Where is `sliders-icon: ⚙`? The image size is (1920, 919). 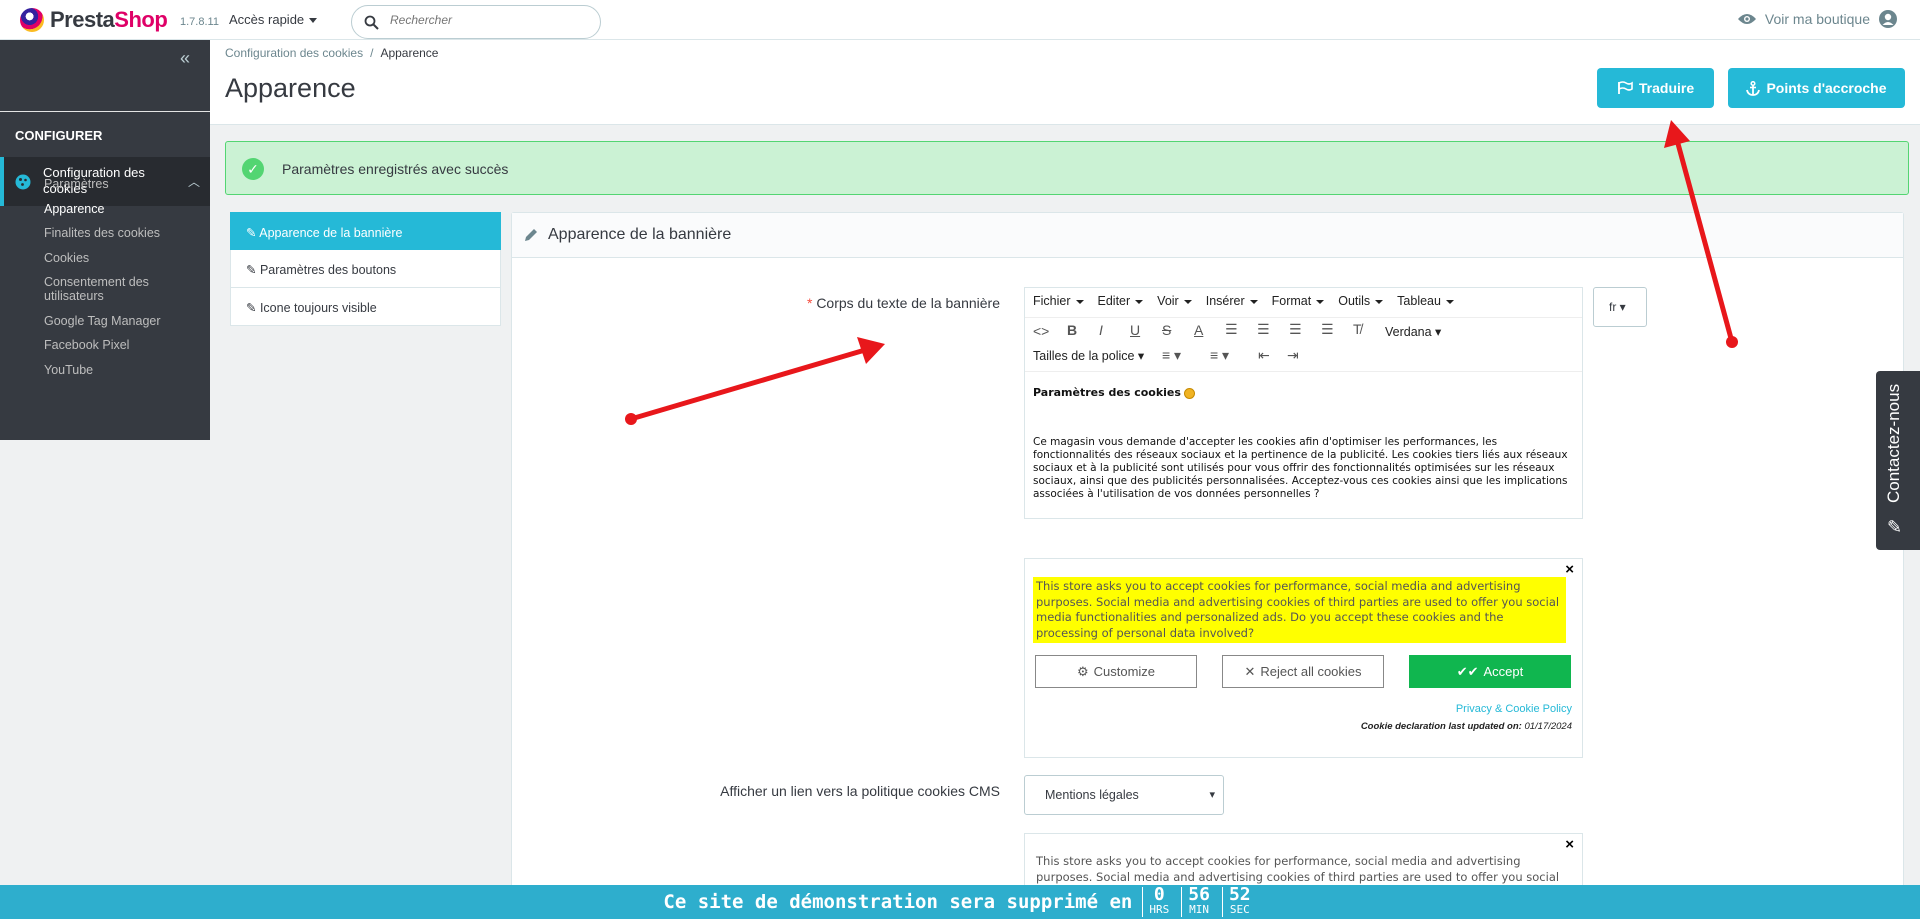
sliders-icon: ⚙ is located at coordinates (1082, 671).